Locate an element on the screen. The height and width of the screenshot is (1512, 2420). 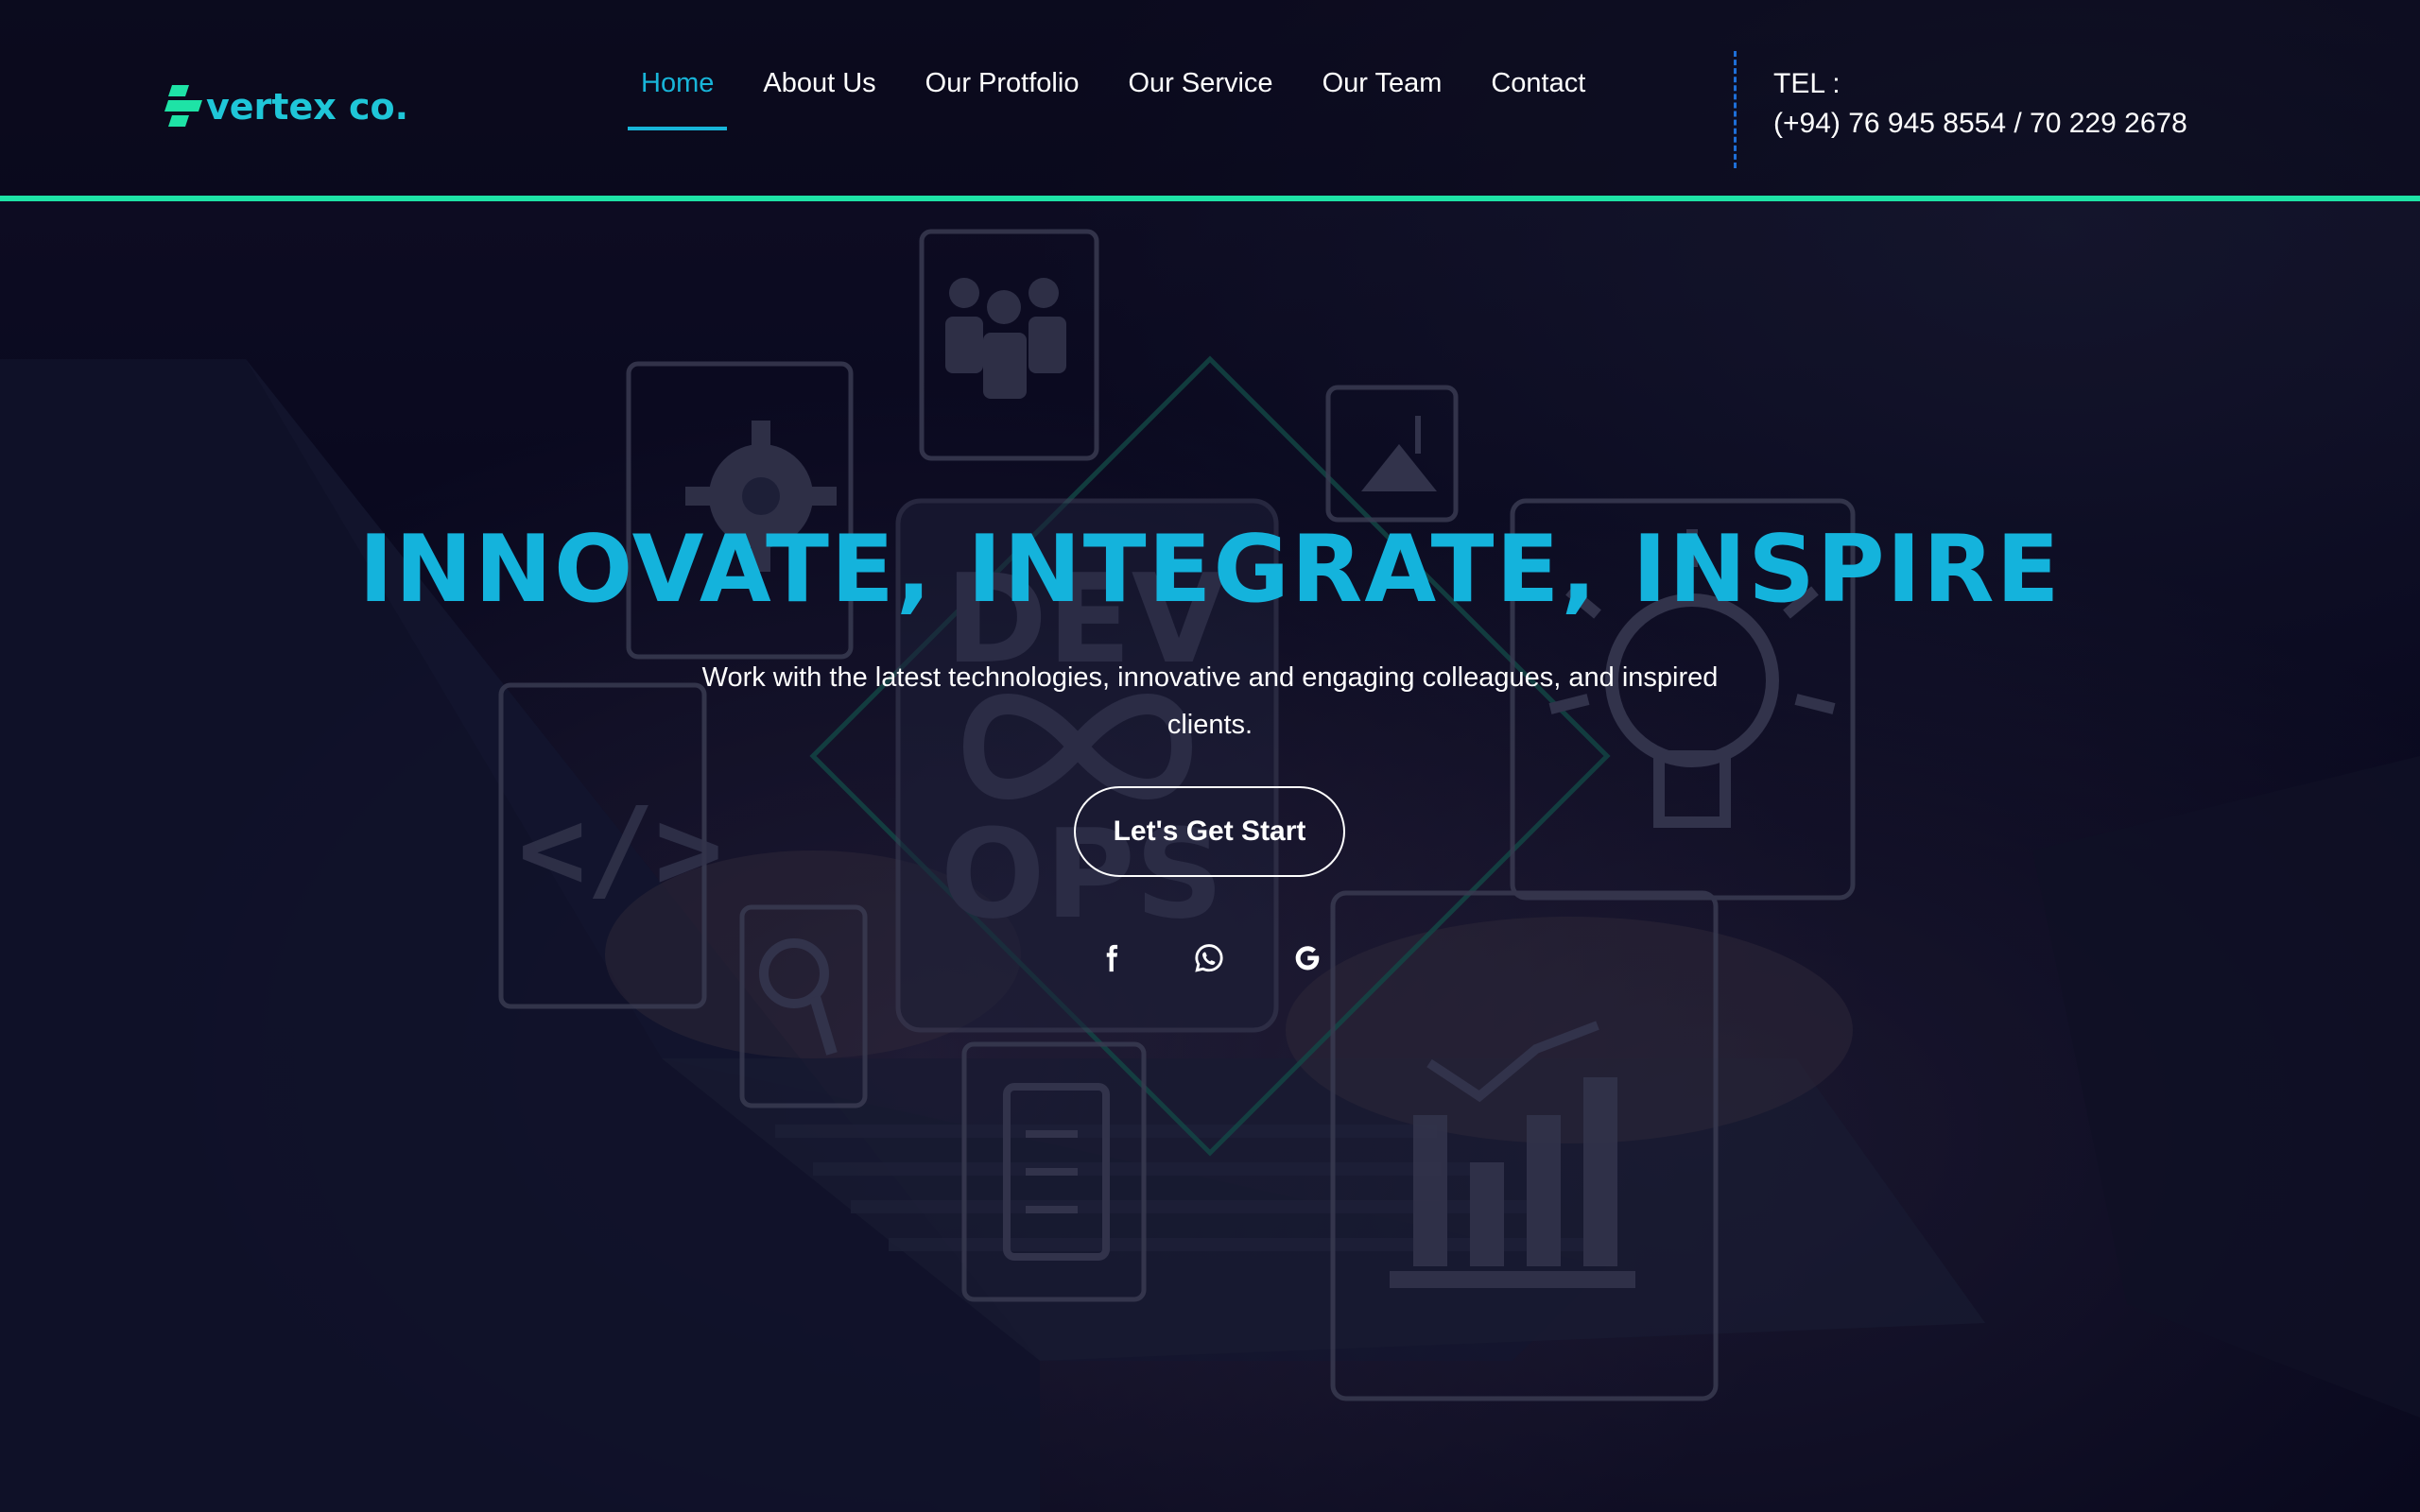
tel-label: TEL : is located at coordinates (1807, 83).